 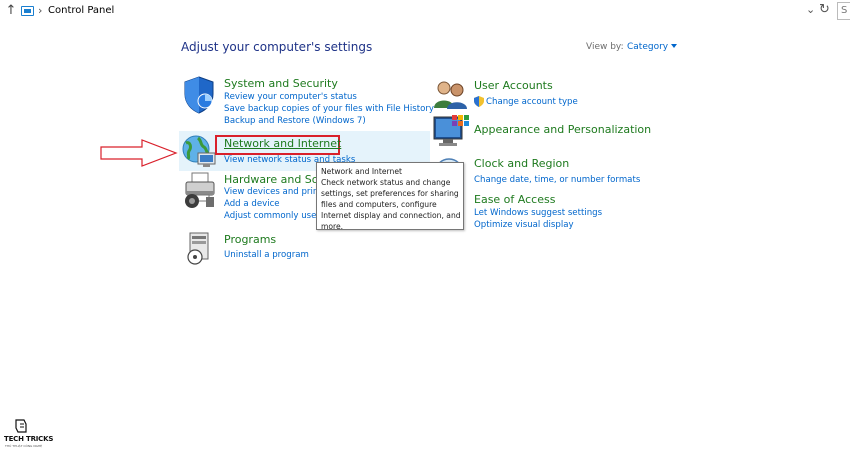 What do you see at coordinates (479, 101) in the screenshot?
I see `uac-shield-icon` at bounding box center [479, 101].